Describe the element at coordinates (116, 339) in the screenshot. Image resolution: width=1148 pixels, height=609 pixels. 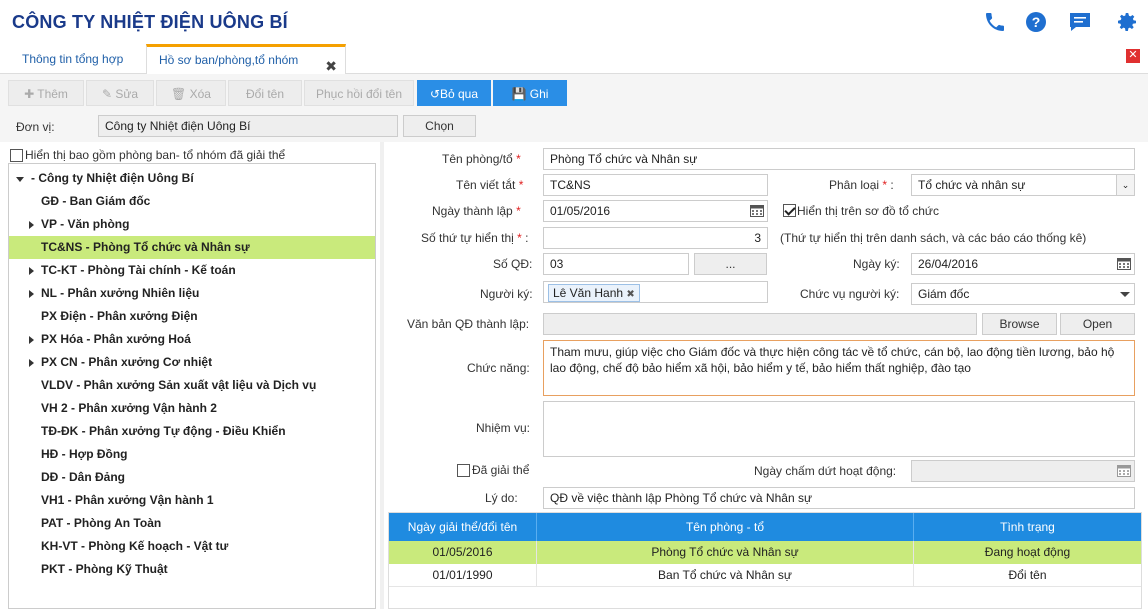
I see `tree-item-label: PX Hóa - Phân xưởng Hoá` at that location.